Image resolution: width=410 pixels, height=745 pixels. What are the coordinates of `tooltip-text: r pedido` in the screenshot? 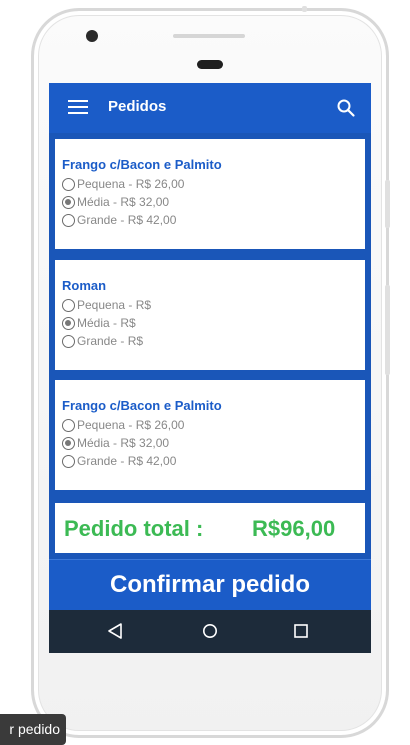 It's located at (34, 729).